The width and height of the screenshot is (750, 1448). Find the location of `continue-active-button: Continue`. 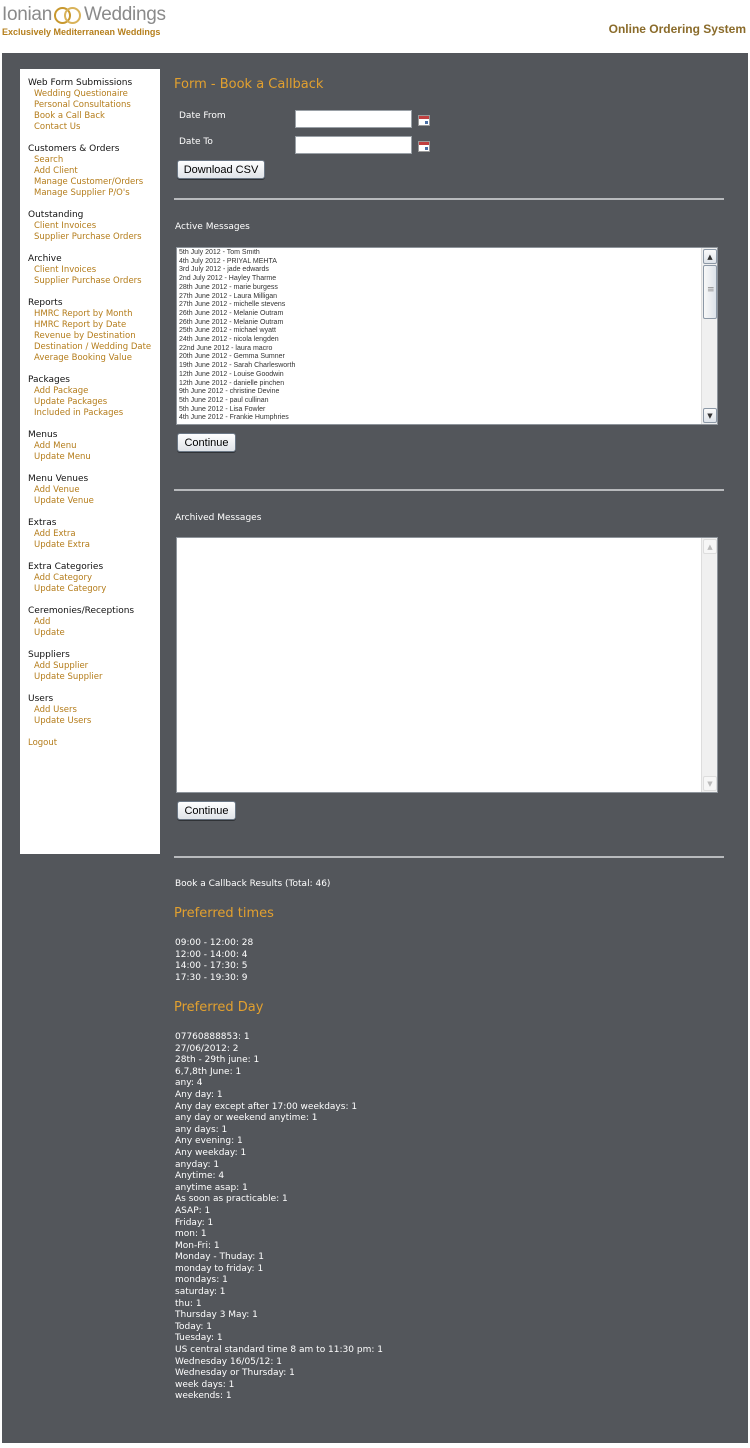

continue-active-button: Continue is located at coordinates (206, 442).